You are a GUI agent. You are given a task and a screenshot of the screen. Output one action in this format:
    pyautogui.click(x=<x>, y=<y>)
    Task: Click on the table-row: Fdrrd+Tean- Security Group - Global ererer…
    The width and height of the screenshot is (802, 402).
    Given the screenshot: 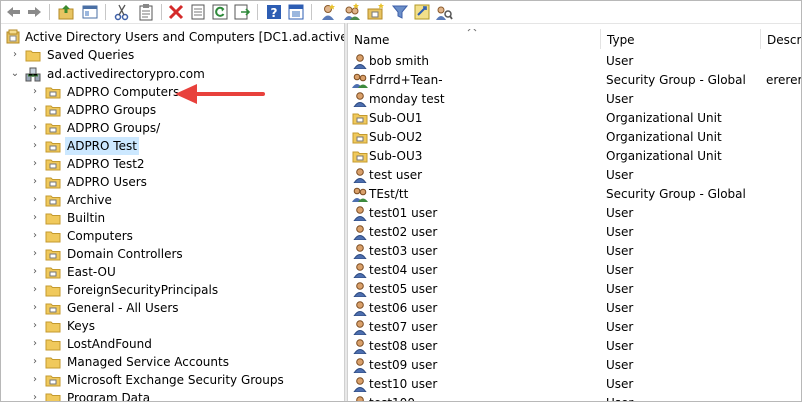 What is the action you would take?
    pyautogui.click(x=574, y=80)
    